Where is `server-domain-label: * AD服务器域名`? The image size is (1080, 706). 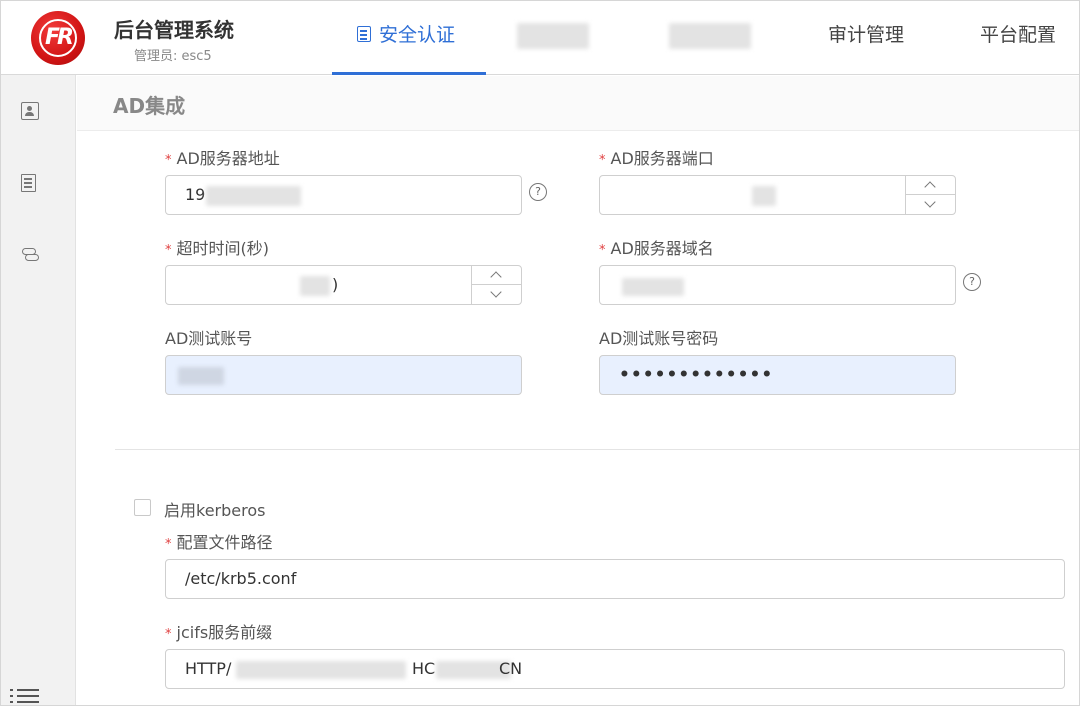 server-domain-label: * AD服务器域名 is located at coordinates (656, 248).